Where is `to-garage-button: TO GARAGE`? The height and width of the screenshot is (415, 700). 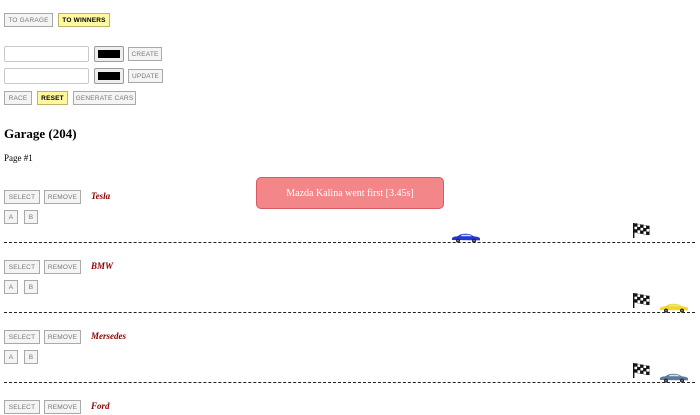 to-garage-button: TO GARAGE is located at coordinates (28, 20).